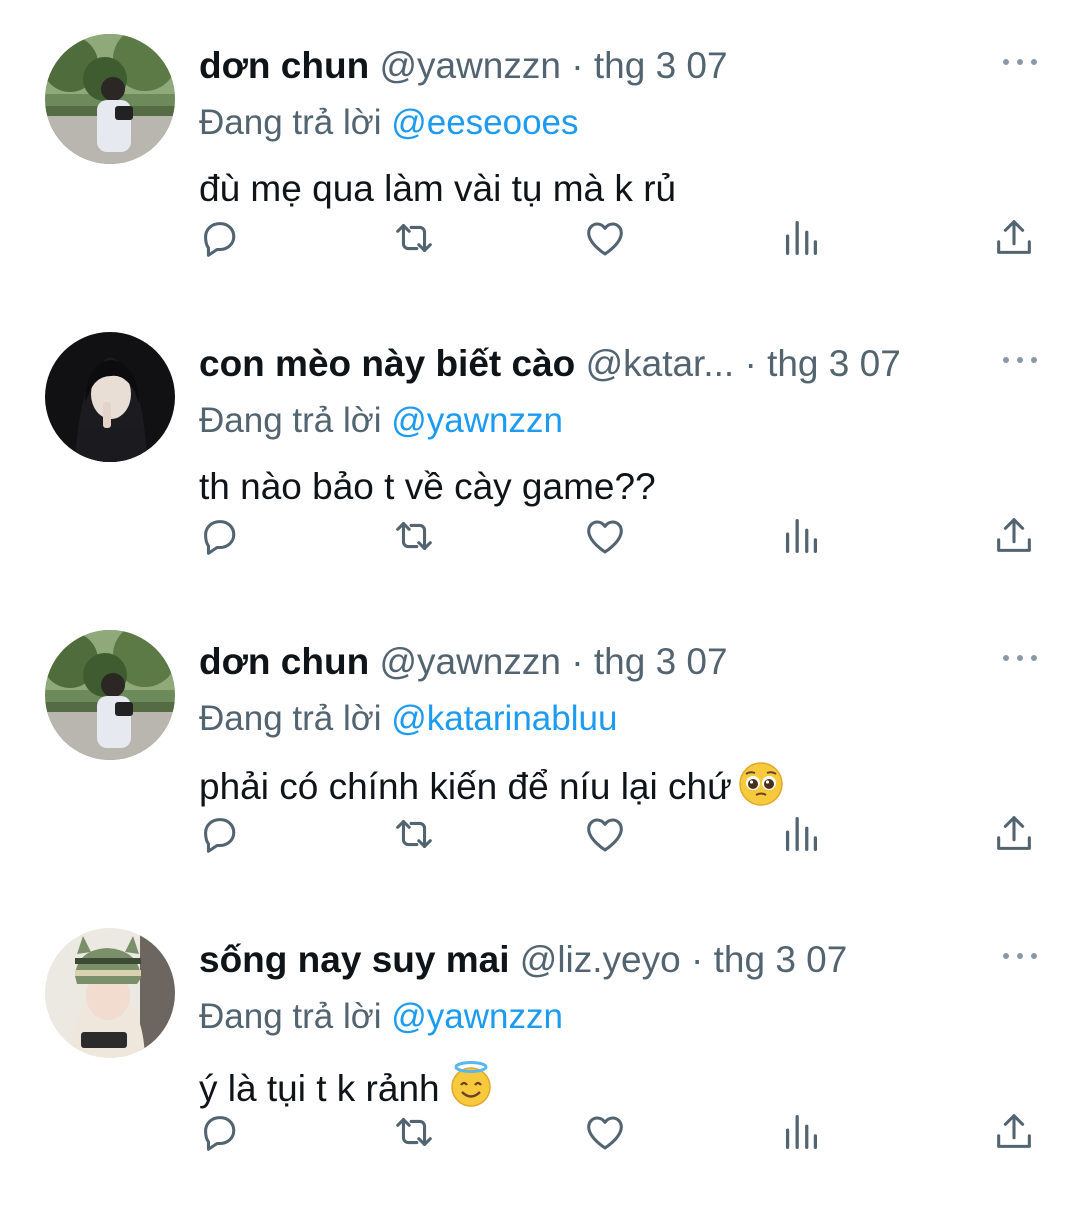  Describe the element at coordinates (354, 959) in the screenshot. I see `display-name: sống nay suy mai` at that location.